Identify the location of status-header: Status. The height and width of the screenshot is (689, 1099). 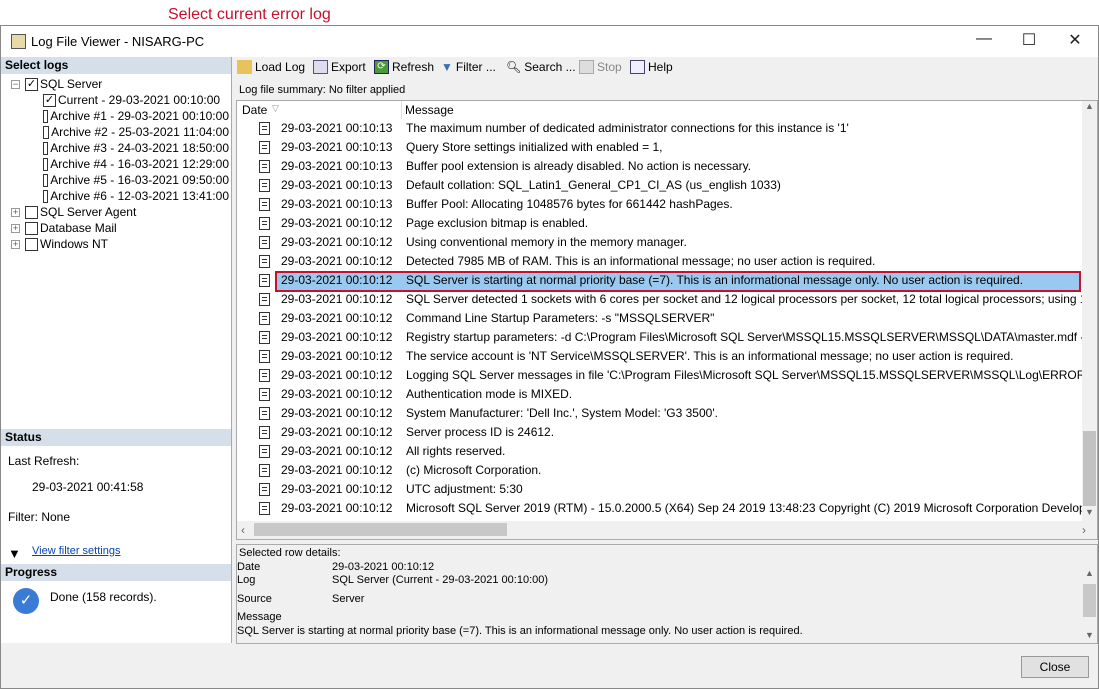
(116, 437).